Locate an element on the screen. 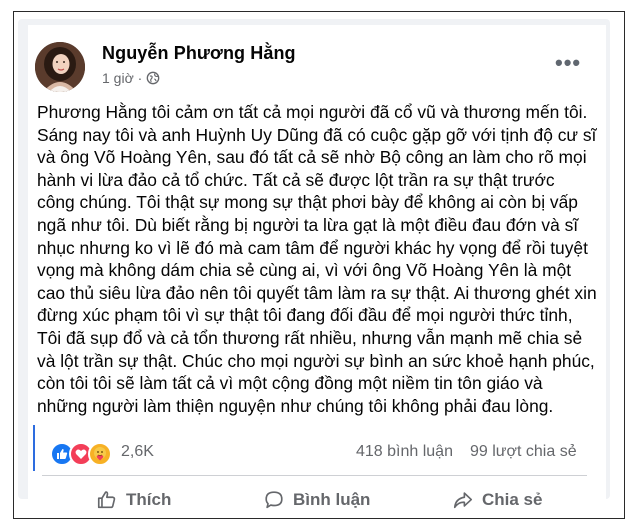 The image size is (640, 529). share-button: Chia sẻ is located at coordinates (497, 500).